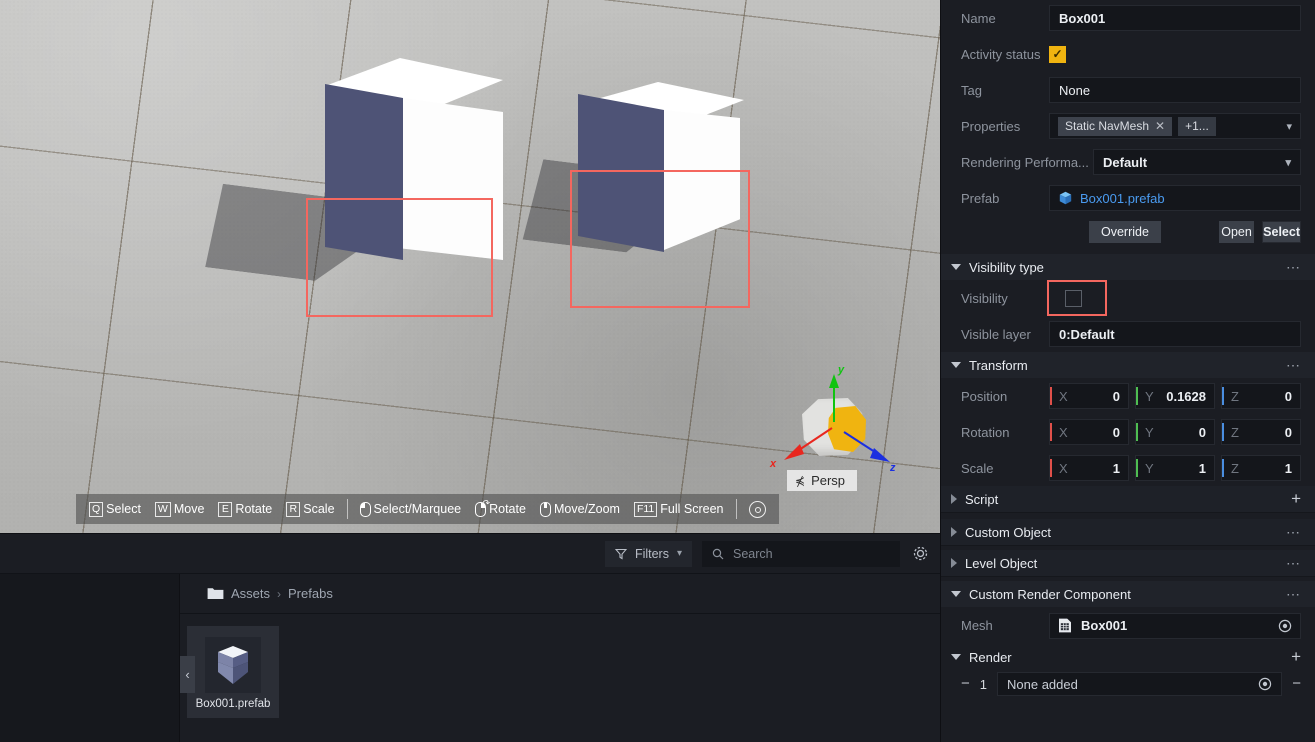  Describe the element at coordinates (250, 593) in the screenshot. I see `breadcrumb-item-assets: Assets` at that location.